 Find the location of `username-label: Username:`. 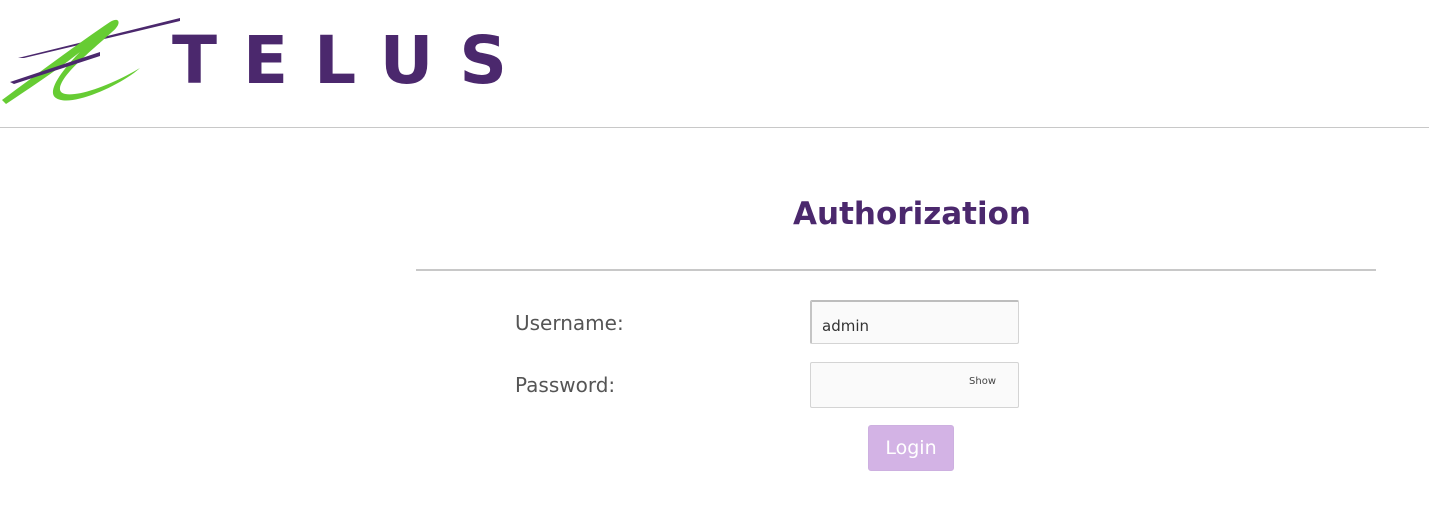

username-label: Username: is located at coordinates (569, 323).